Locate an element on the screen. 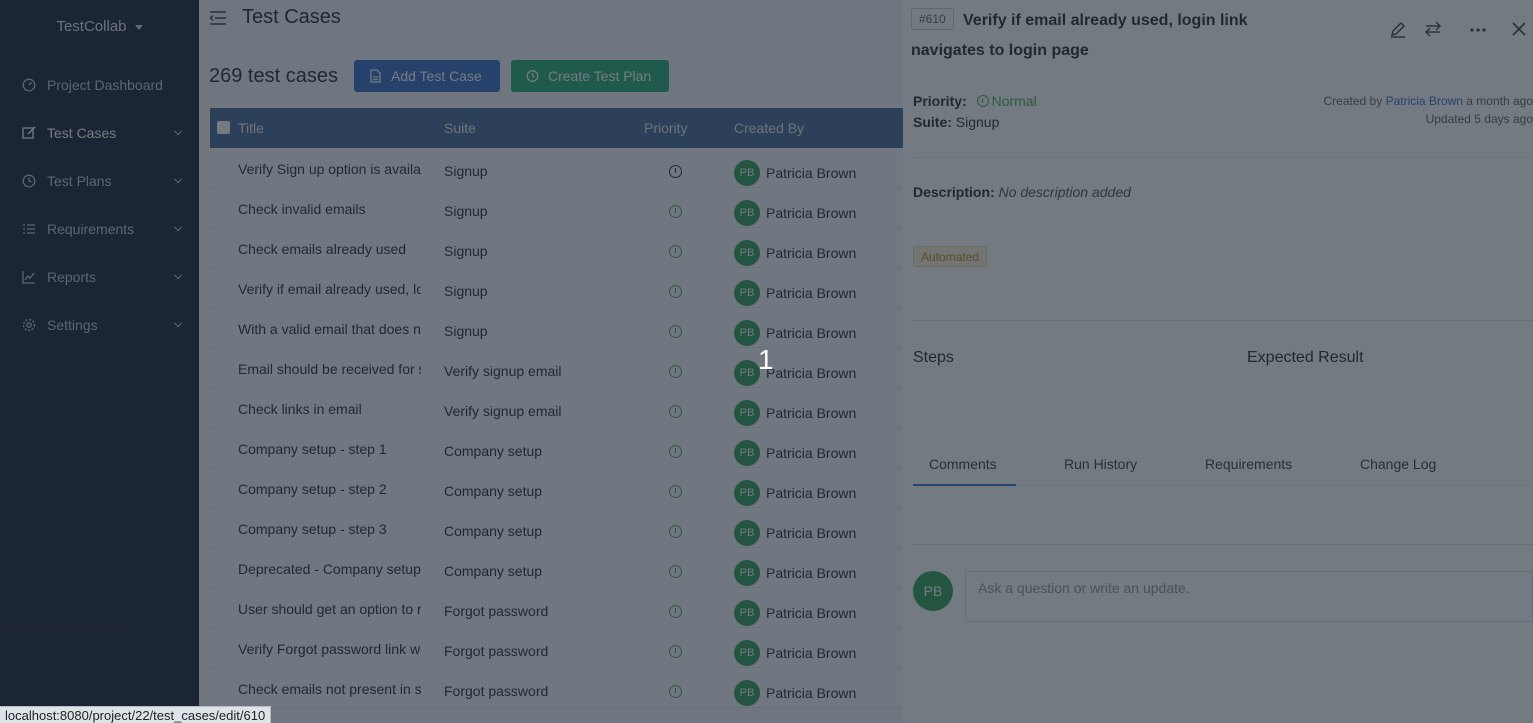 Image resolution: width=1533 pixels, height=723 pixels. active-tab-indicator is located at coordinates (964, 485).